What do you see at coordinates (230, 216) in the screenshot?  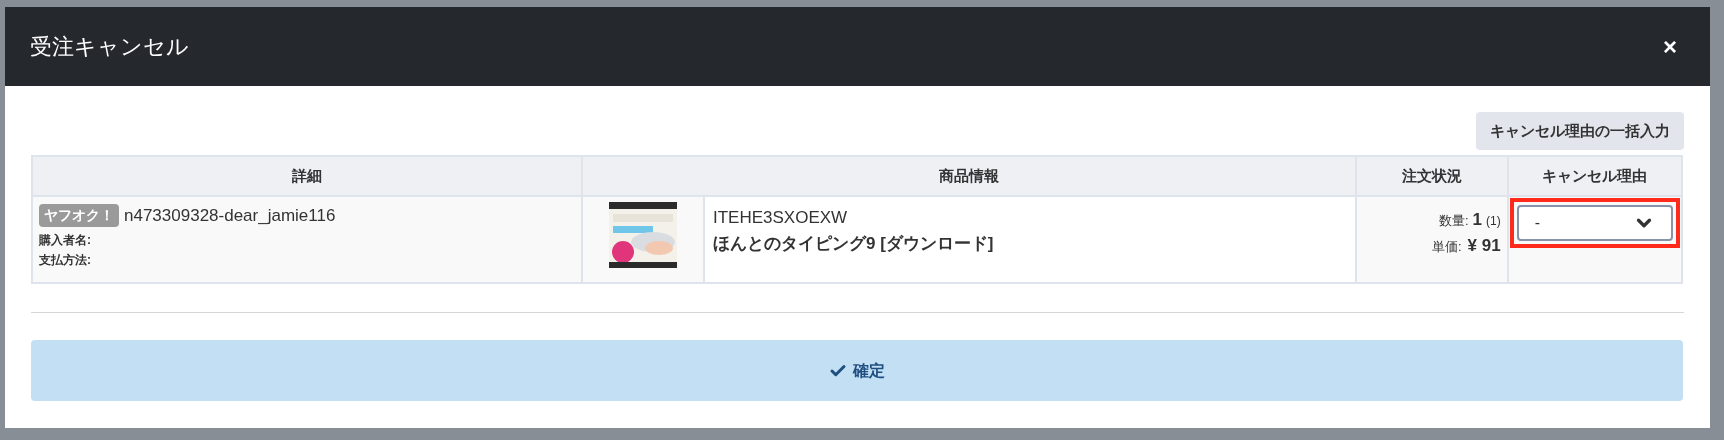 I see `order-id: n473309328-dear_jamie116` at bounding box center [230, 216].